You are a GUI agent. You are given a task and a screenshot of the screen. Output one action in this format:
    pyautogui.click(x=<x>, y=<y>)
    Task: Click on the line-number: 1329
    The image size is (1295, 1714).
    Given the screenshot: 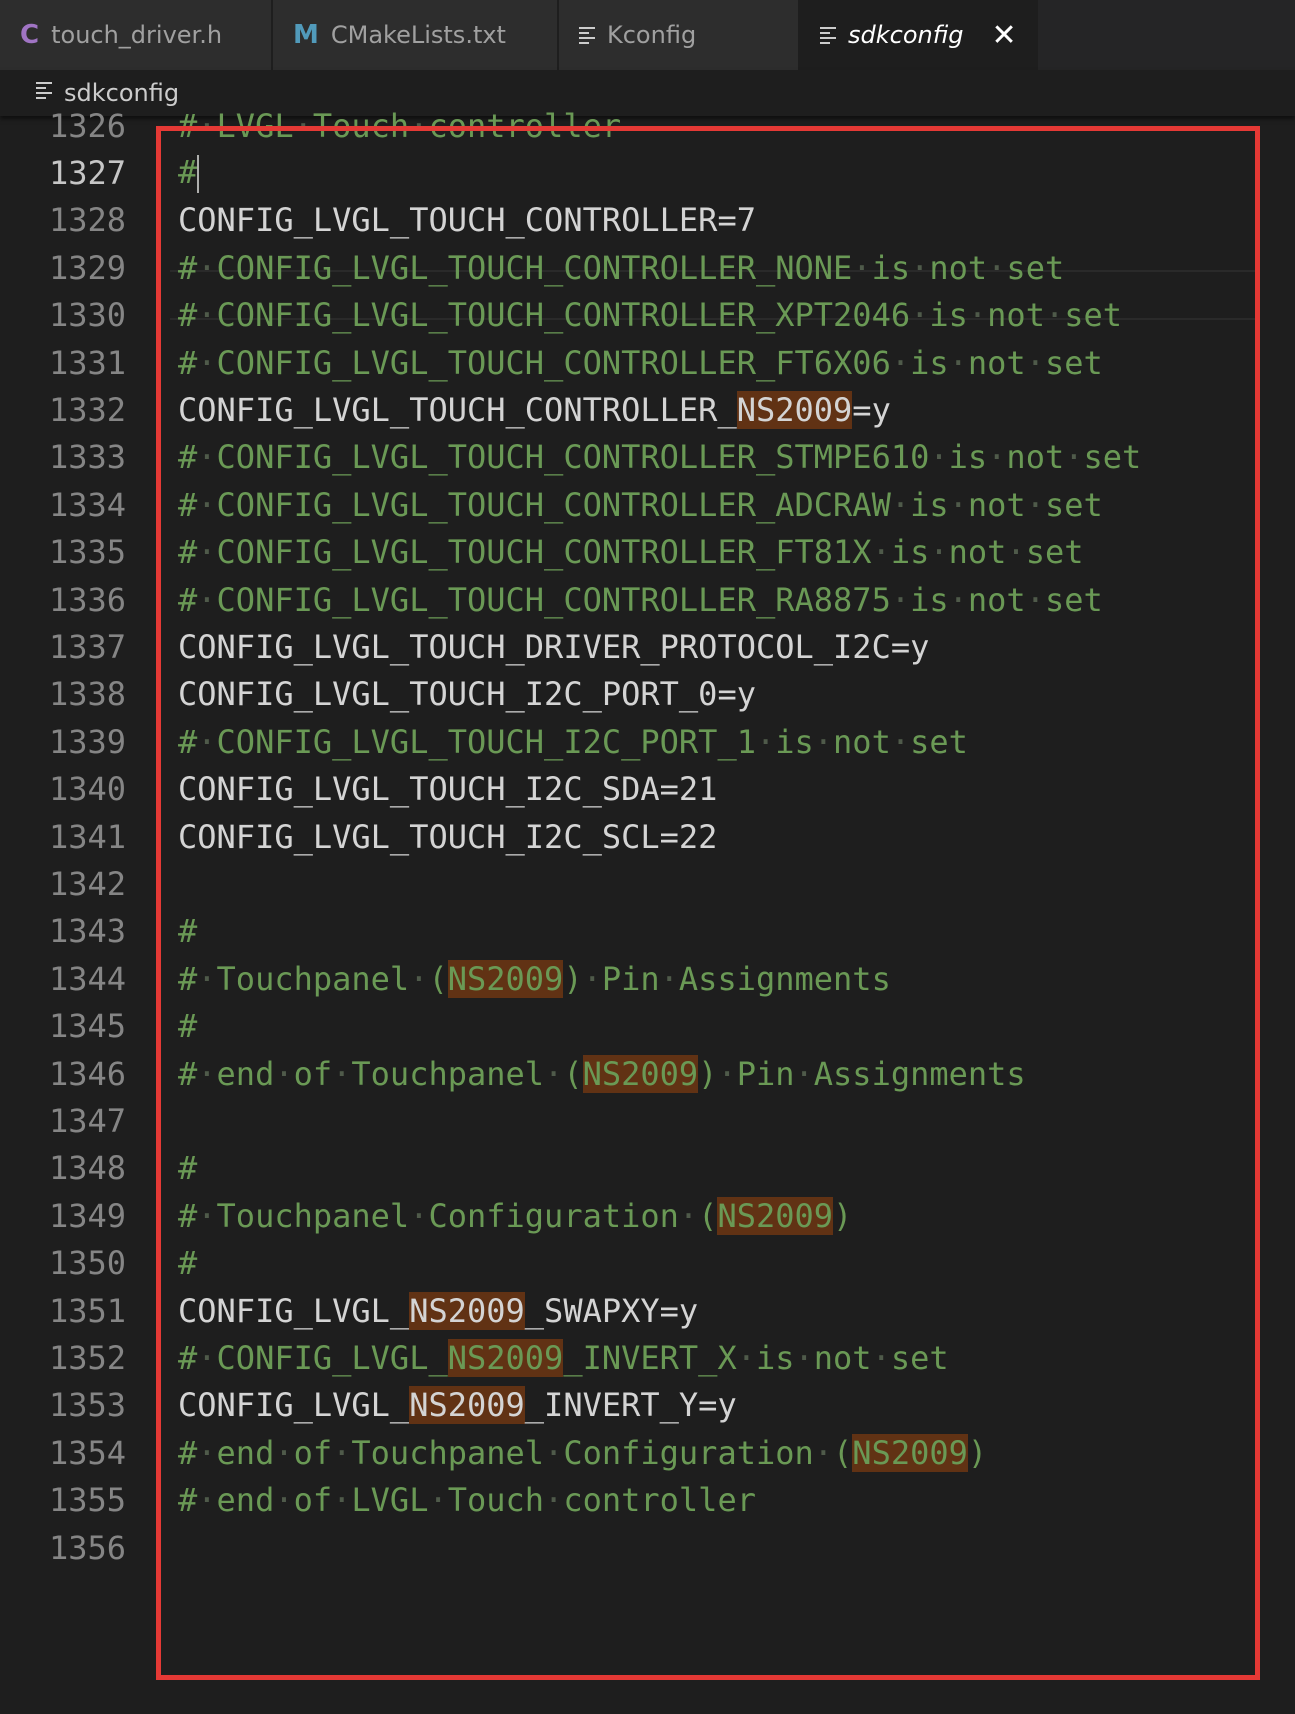 What is the action you would take?
    pyautogui.click(x=87, y=267)
    